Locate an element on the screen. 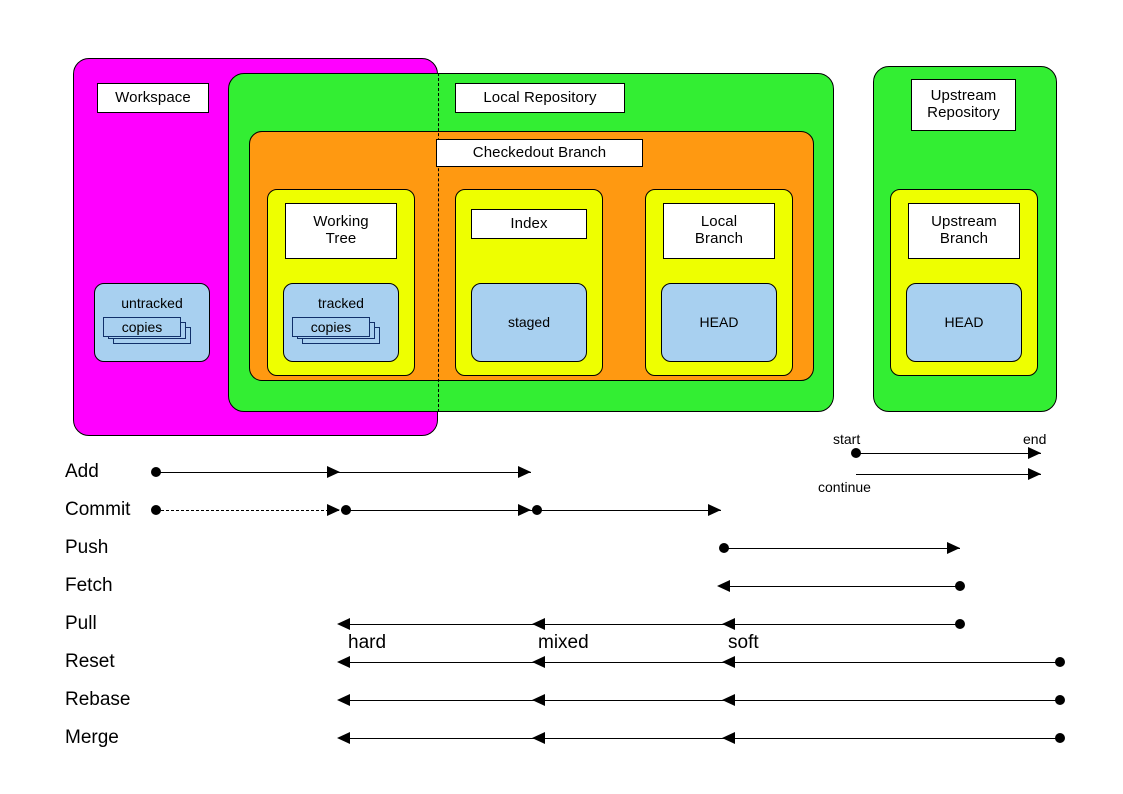 The image size is (1123, 794). legend-continue-line is located at coordinates (948, 474).